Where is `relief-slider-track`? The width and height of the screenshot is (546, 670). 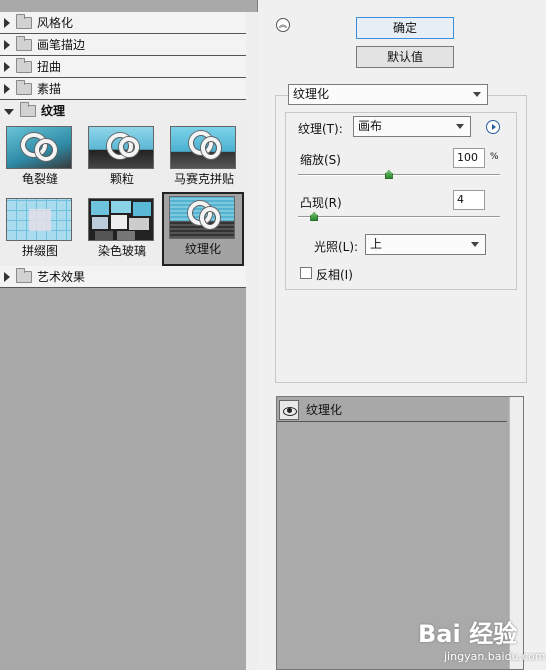
relief-slider-track is located at coordinates (399, 217).